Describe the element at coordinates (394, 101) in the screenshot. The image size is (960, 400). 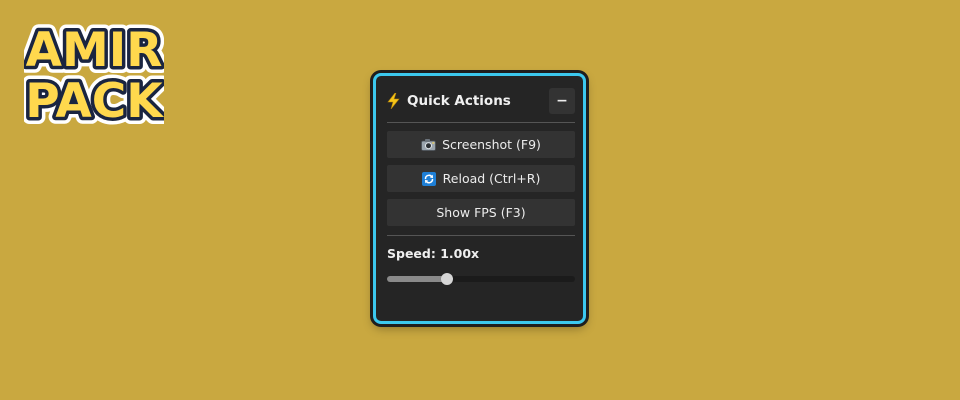
I see `lightning-bolt-icon` at that location.